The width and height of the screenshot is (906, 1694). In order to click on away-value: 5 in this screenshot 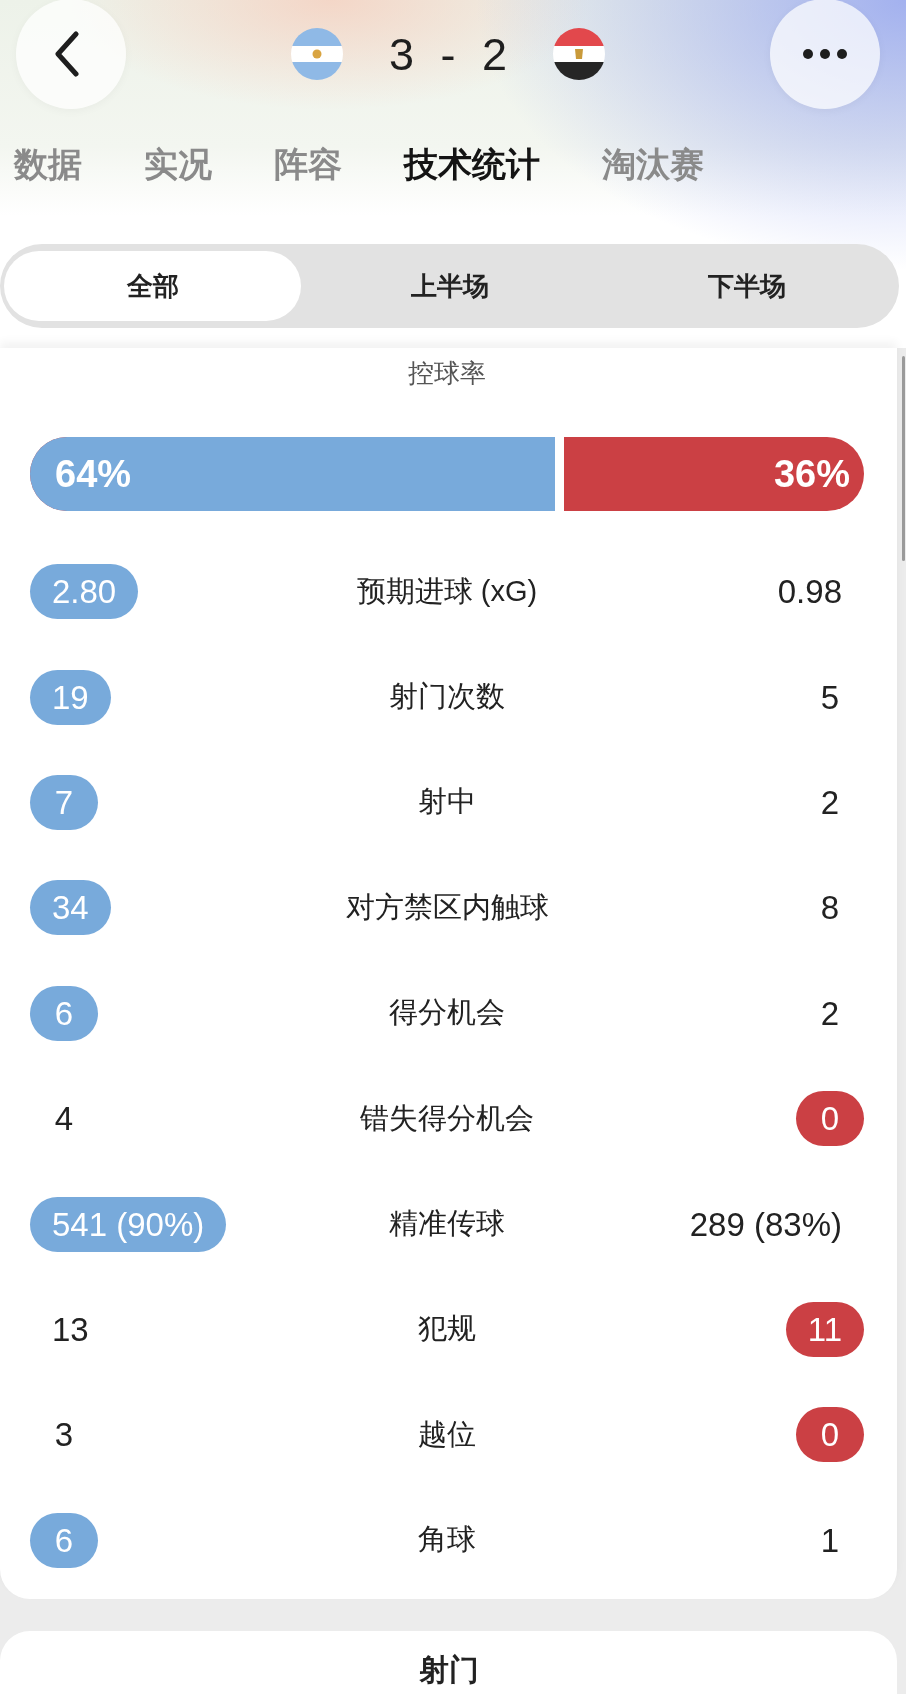, I will do `click(830, 697)`.